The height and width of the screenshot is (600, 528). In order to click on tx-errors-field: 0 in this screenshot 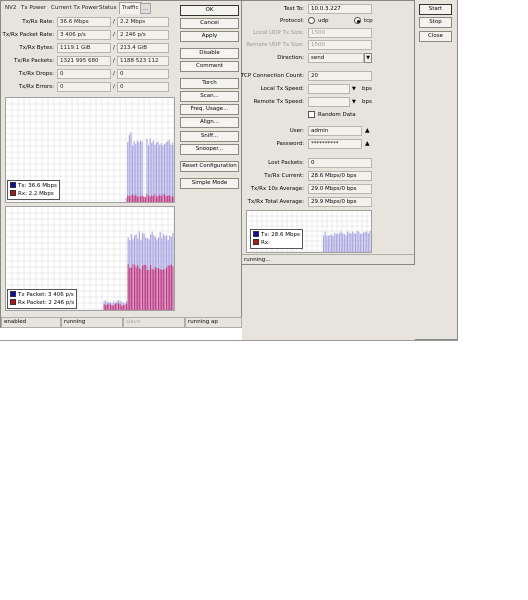, I will do `click(84, 87)`.